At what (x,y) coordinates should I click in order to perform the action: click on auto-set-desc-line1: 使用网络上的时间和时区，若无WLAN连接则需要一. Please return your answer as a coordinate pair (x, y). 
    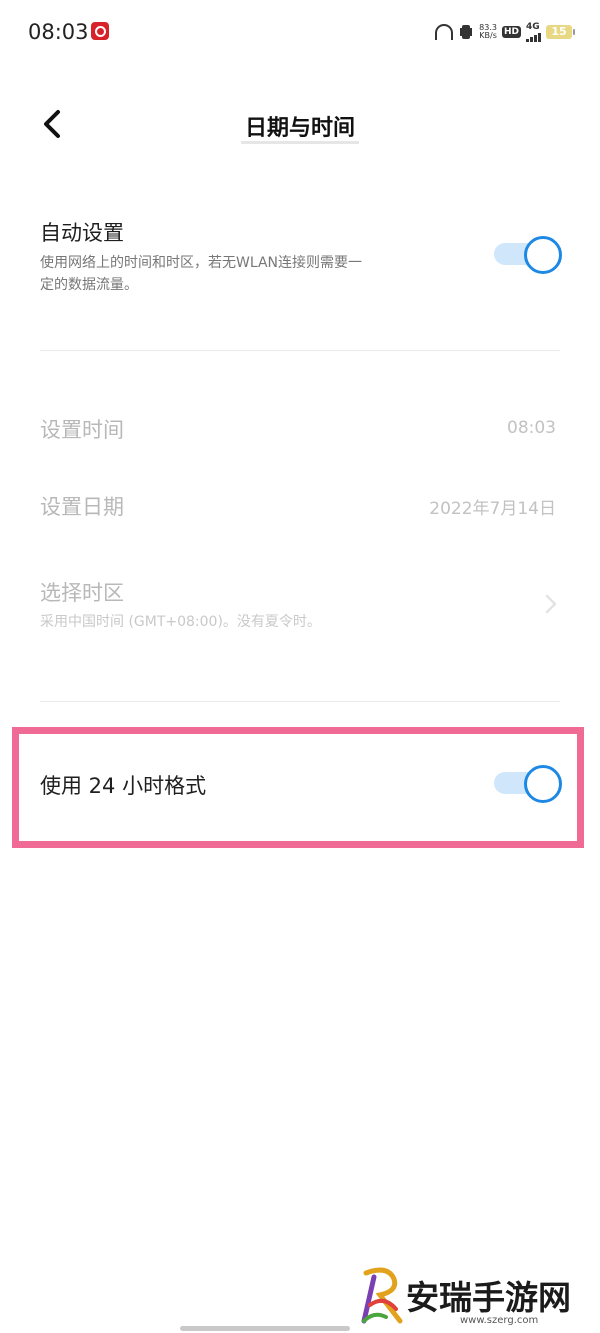
    Looking at the image, I should click on (201, 263).